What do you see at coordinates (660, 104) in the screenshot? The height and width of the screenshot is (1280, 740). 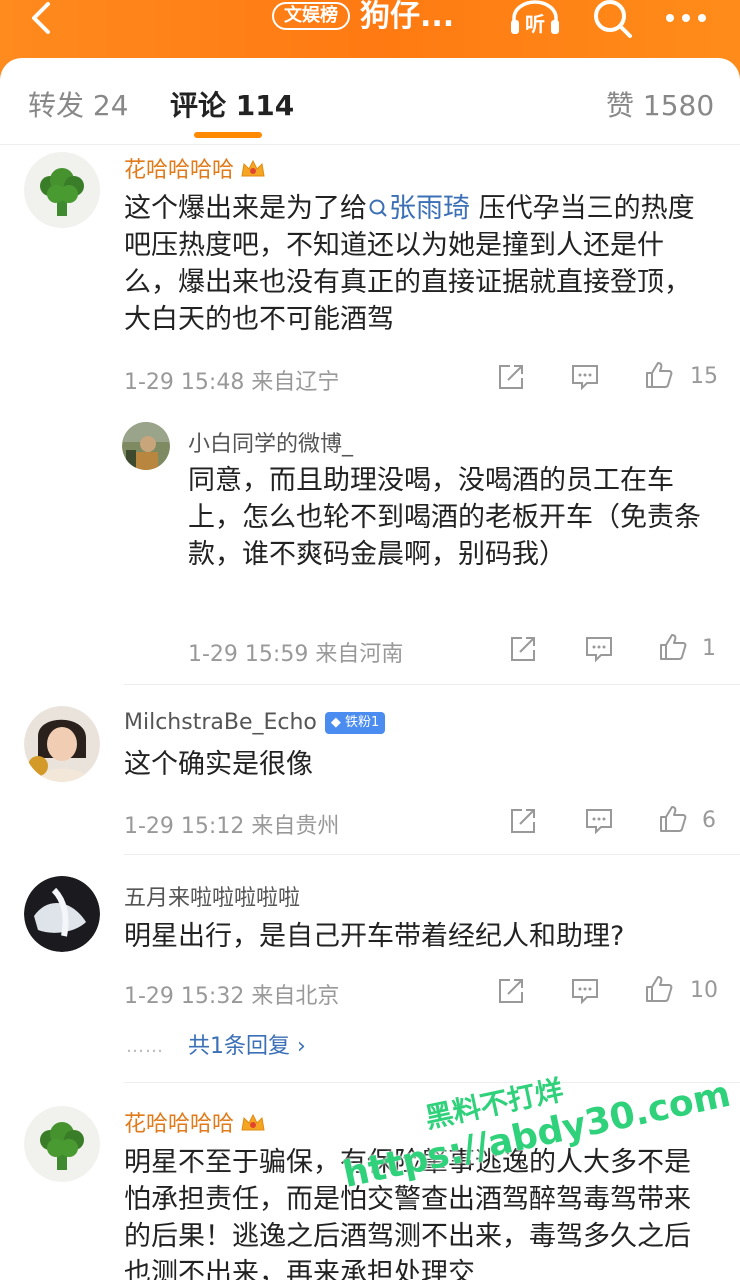 I see `tab-likes: 赞 1580` at bounding box center [660, 104].